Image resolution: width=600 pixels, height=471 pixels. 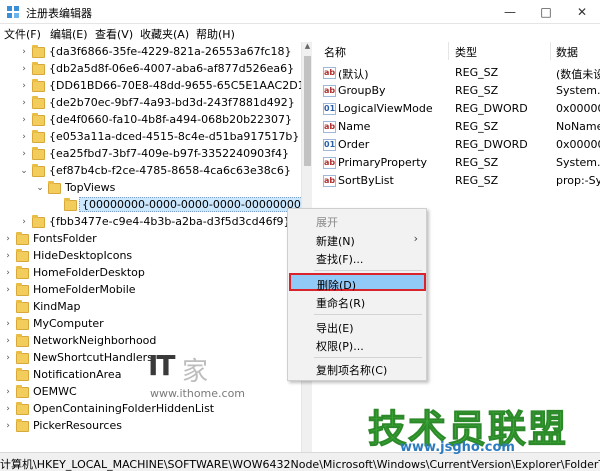 What do you see at coordinates (114, 34) in the screenshot?
I see `menu-view: 查看(V)` at bounding box center [114, 34].